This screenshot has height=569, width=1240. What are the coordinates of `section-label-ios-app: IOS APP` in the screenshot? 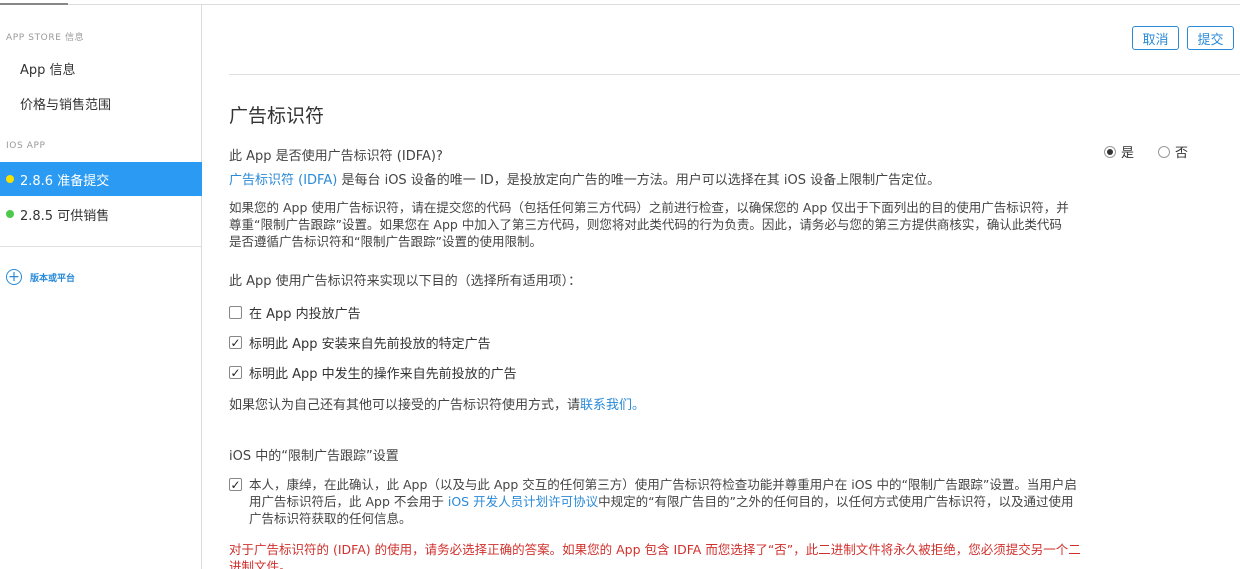 It's located at (26, 146).